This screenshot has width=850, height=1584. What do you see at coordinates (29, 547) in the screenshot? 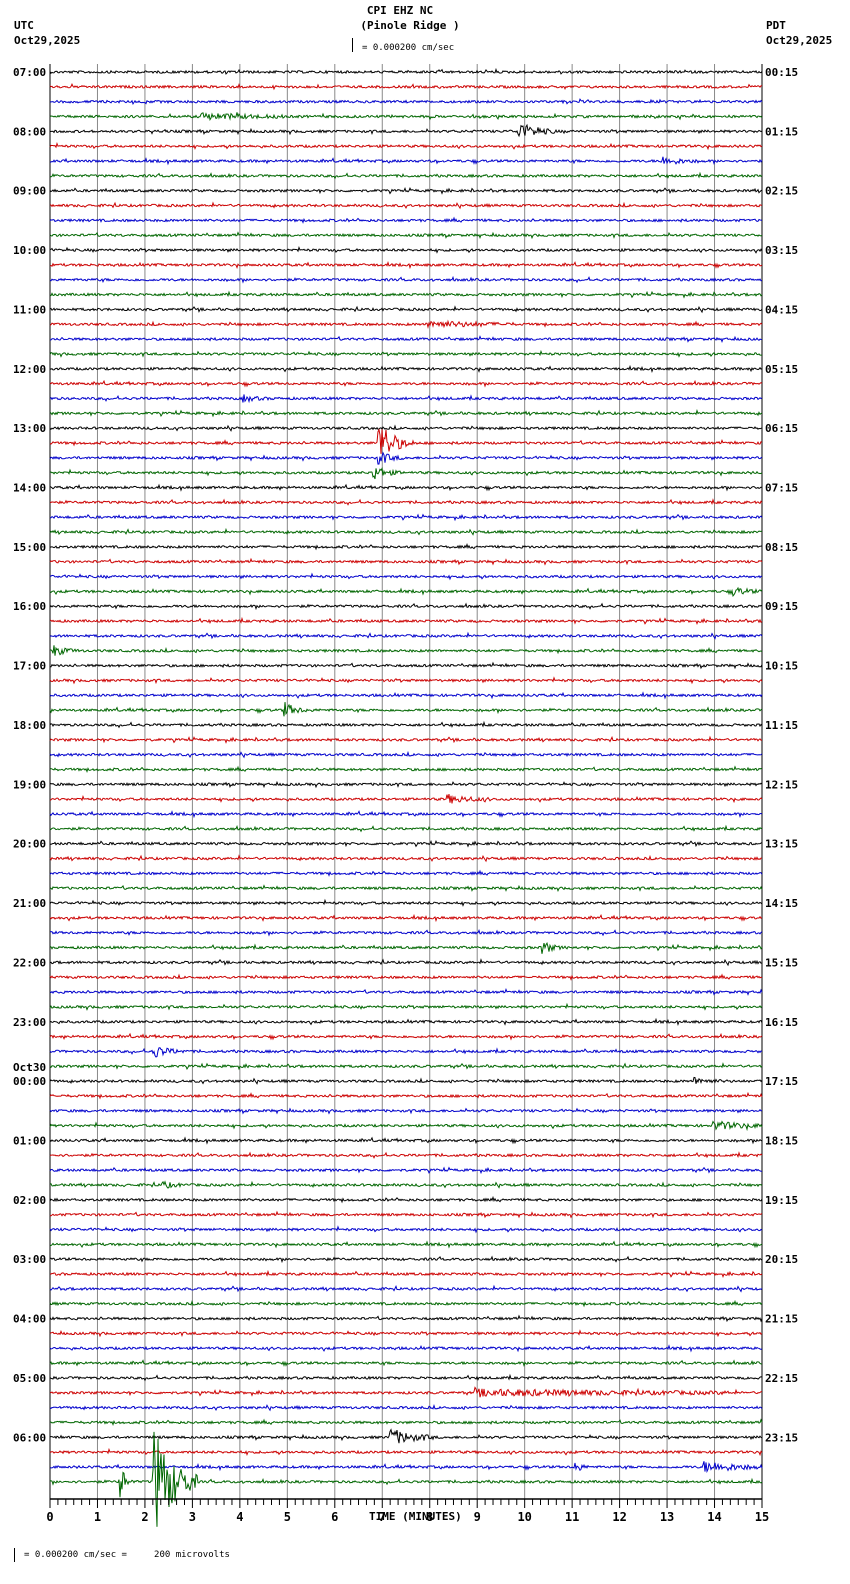
I see `utc-hour-label: 15:00` at bounding box center [29, 547].